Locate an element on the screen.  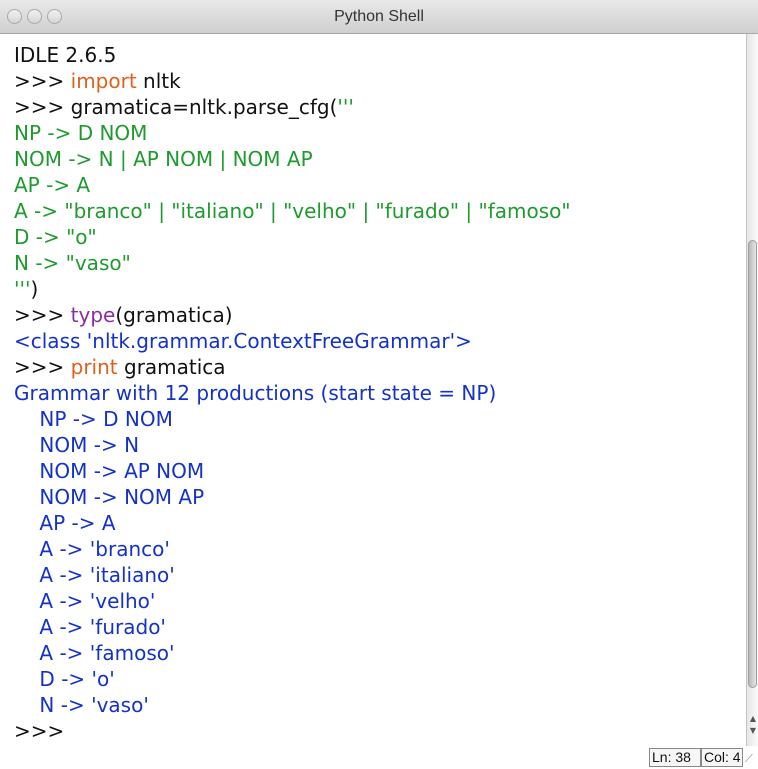
shell-line: >>> type(gramatica) is located at coordinates (123, 315).